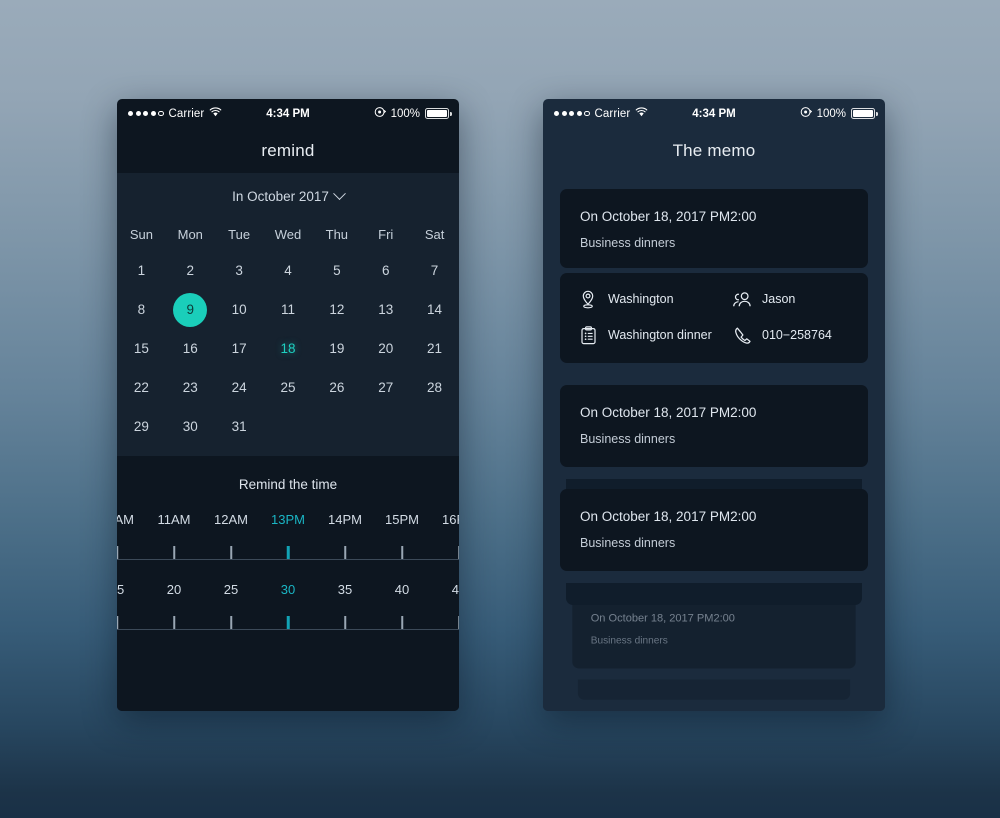 Image resolution: width=1000 pixels, height=818 pixels. I want to click on hour-ruler: 10AM 11AM 12AM 13PM 14PM 15PM 16PM, so click(288, 547).